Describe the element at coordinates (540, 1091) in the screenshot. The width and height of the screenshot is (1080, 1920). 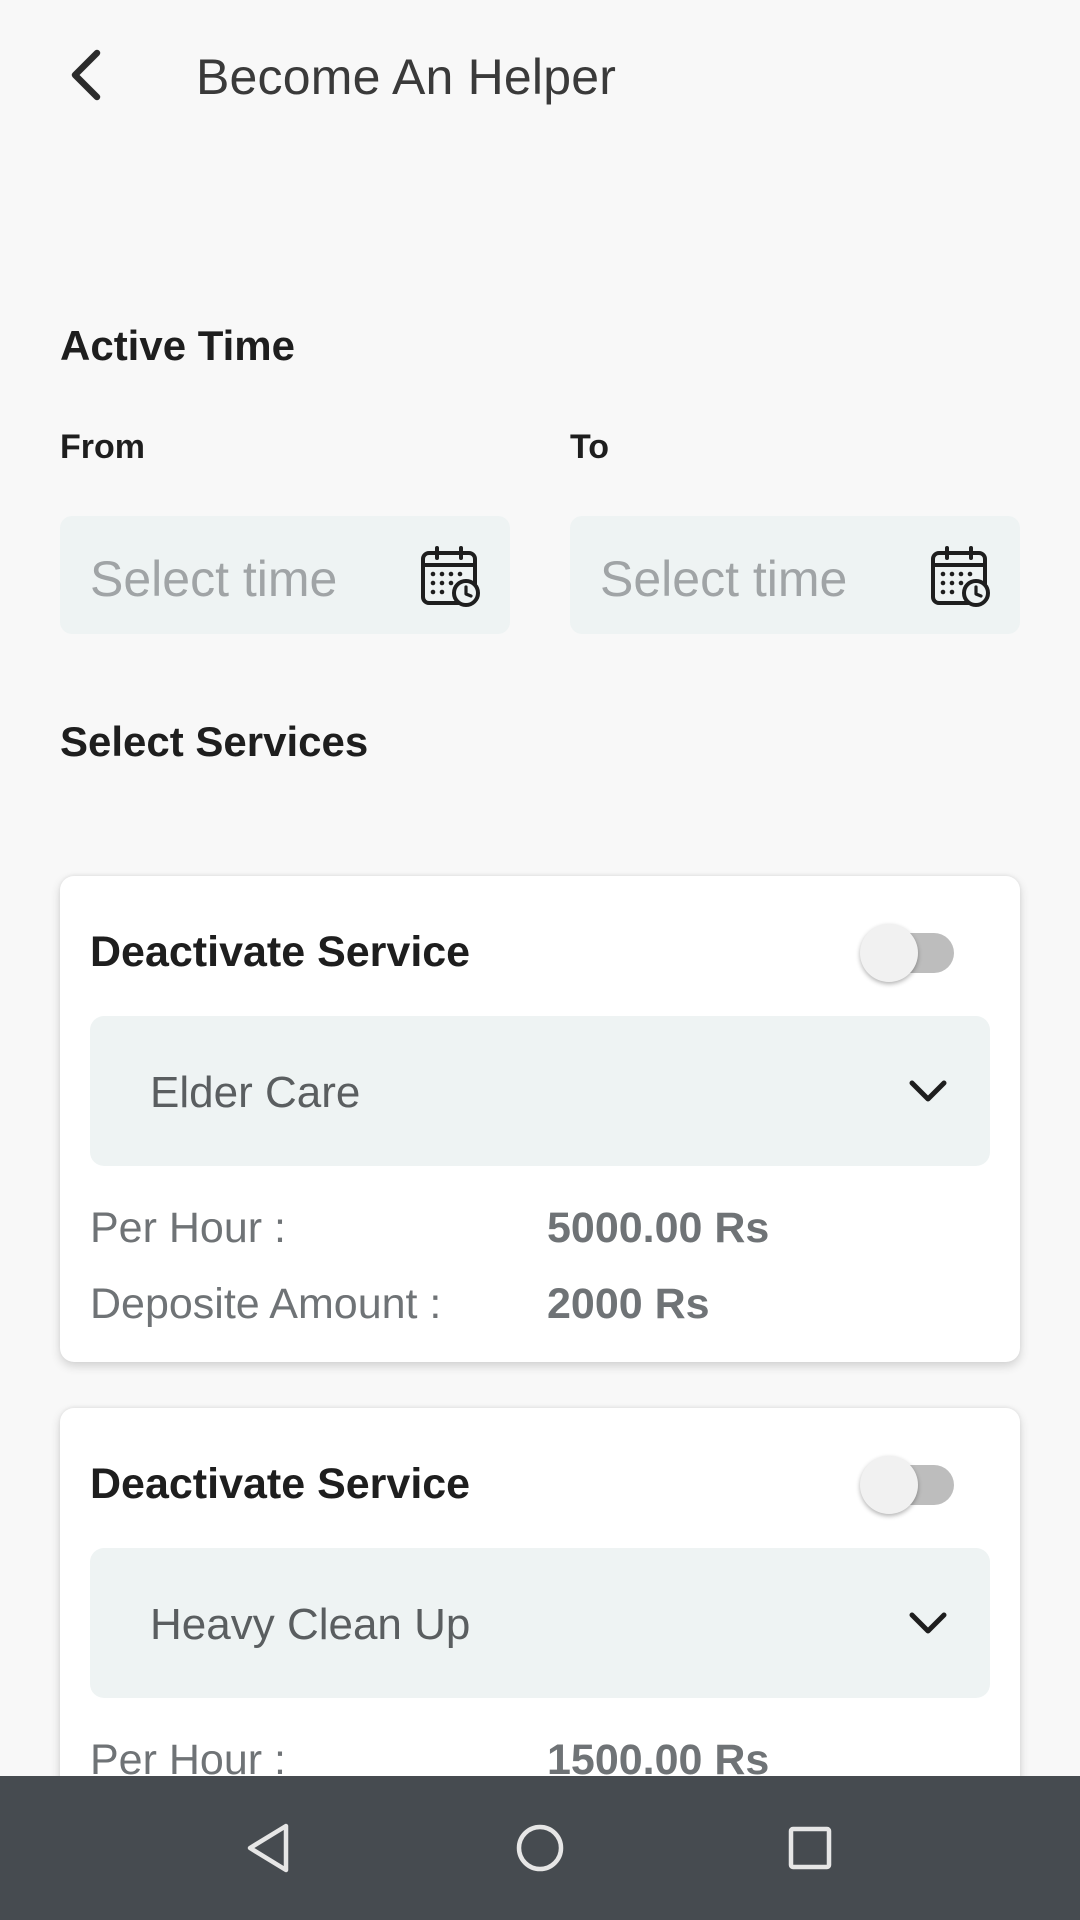
I see `service-dropdown: Elder Care` at that location.